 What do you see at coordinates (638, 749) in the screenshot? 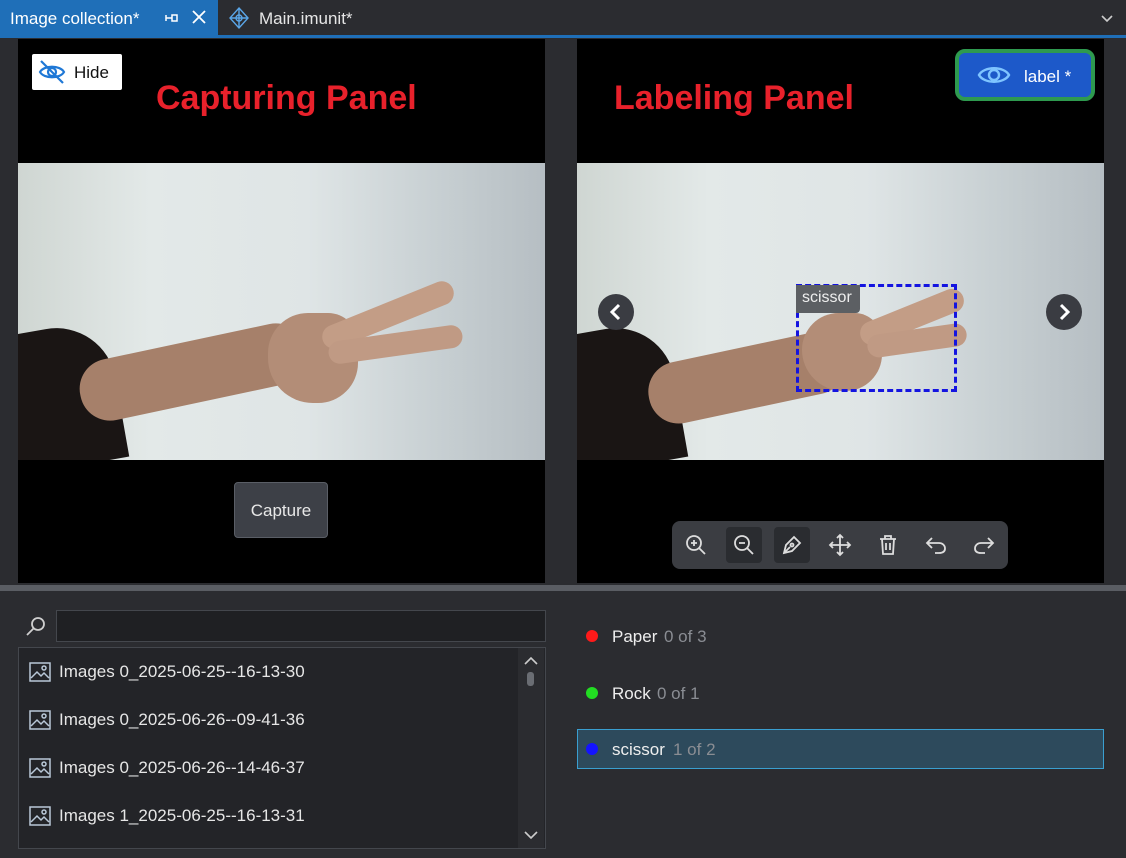
I see `class-name: scissor` at bounding box center [638, 749].